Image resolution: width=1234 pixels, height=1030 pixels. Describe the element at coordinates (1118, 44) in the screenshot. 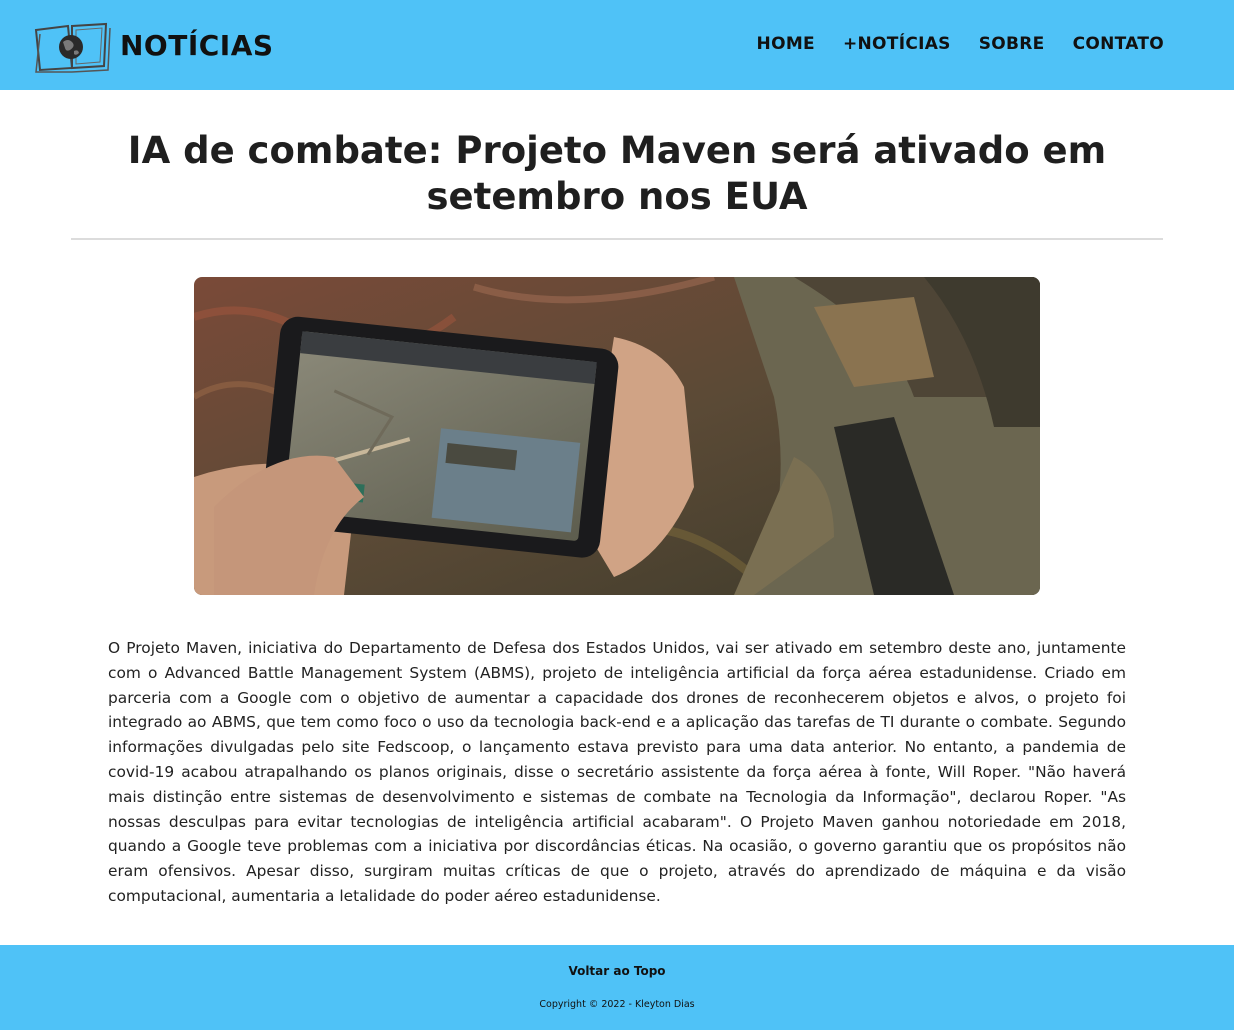

I see `nav-contact: CONTATO` at that location.